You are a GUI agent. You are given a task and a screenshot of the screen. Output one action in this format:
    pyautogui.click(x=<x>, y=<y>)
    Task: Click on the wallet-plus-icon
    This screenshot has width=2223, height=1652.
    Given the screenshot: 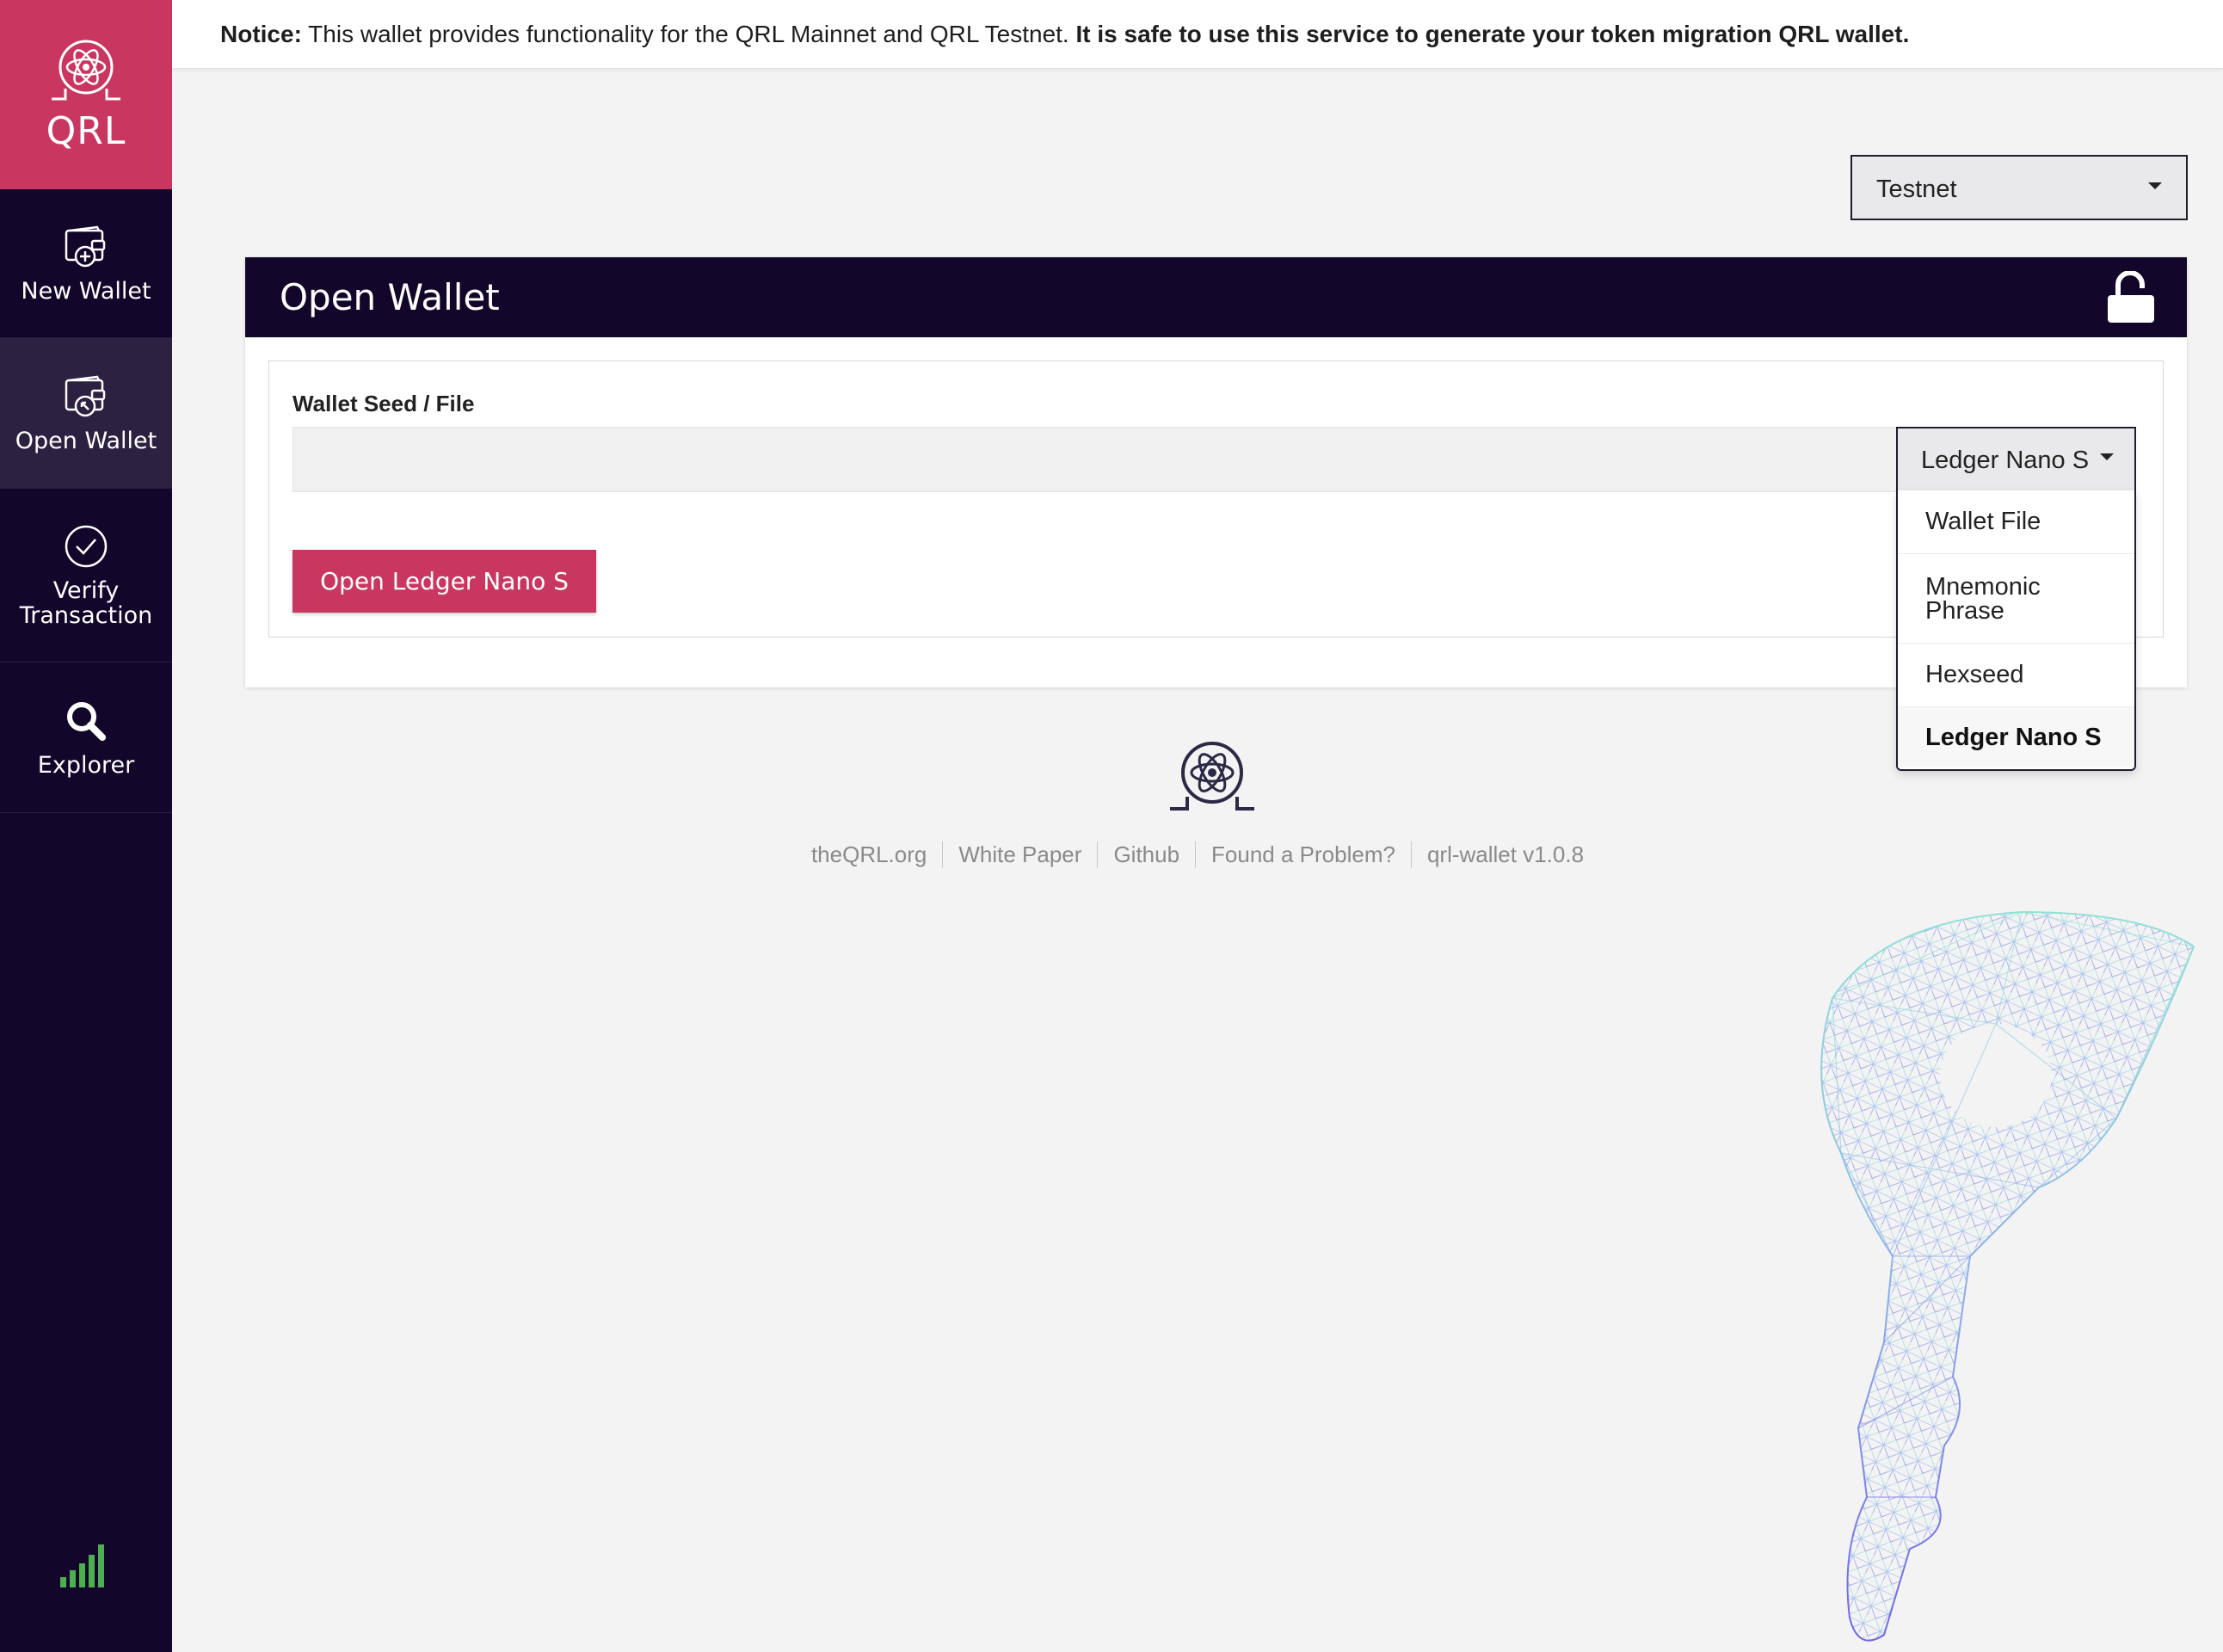 What is the action you would take?
    pyautogui.click(x=85, y=246)
    